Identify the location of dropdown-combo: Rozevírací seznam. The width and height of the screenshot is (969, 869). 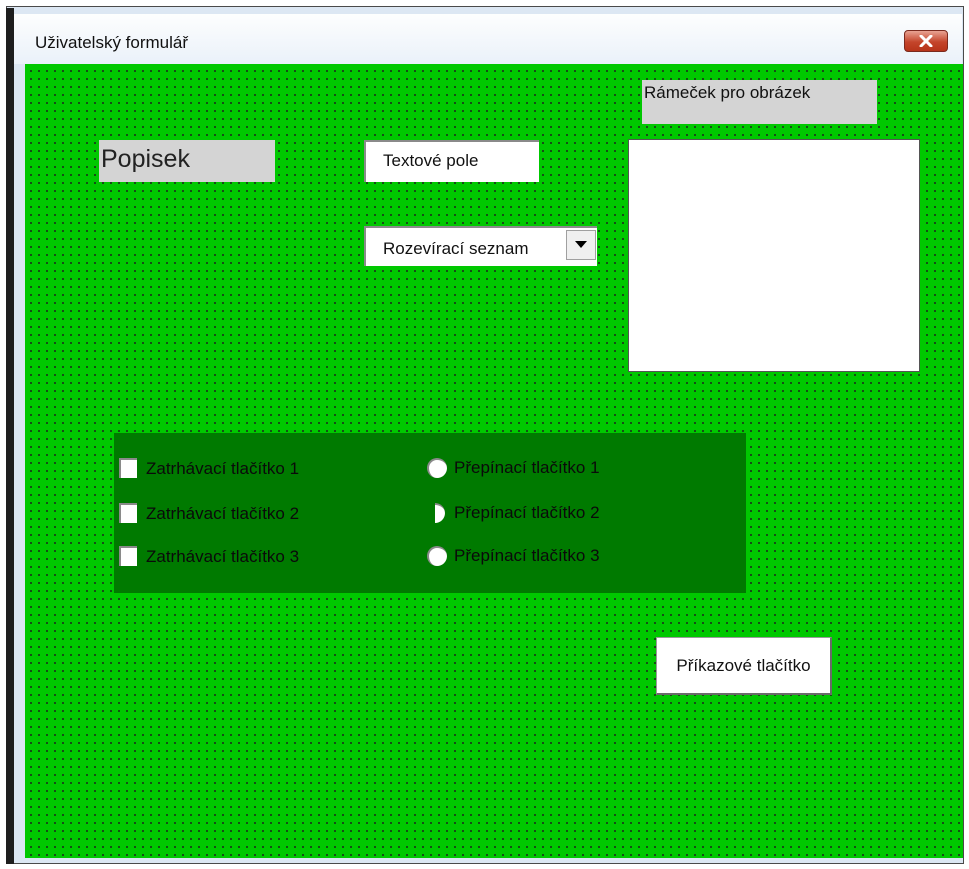
(480, 246).